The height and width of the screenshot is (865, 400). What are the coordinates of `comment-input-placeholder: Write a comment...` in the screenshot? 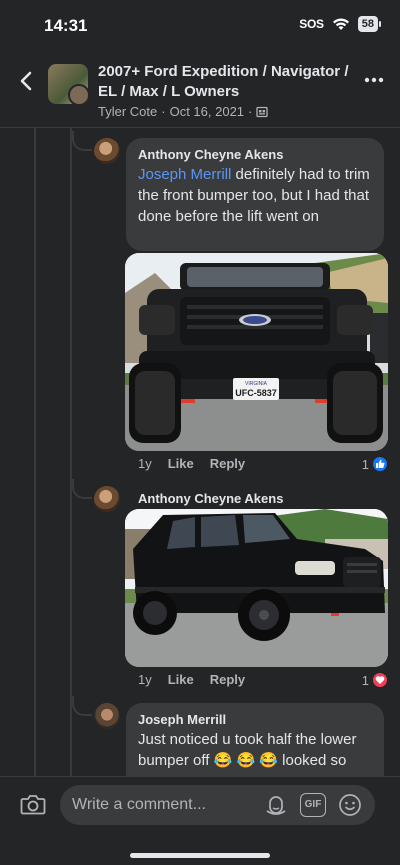 It's located at (139, 804).